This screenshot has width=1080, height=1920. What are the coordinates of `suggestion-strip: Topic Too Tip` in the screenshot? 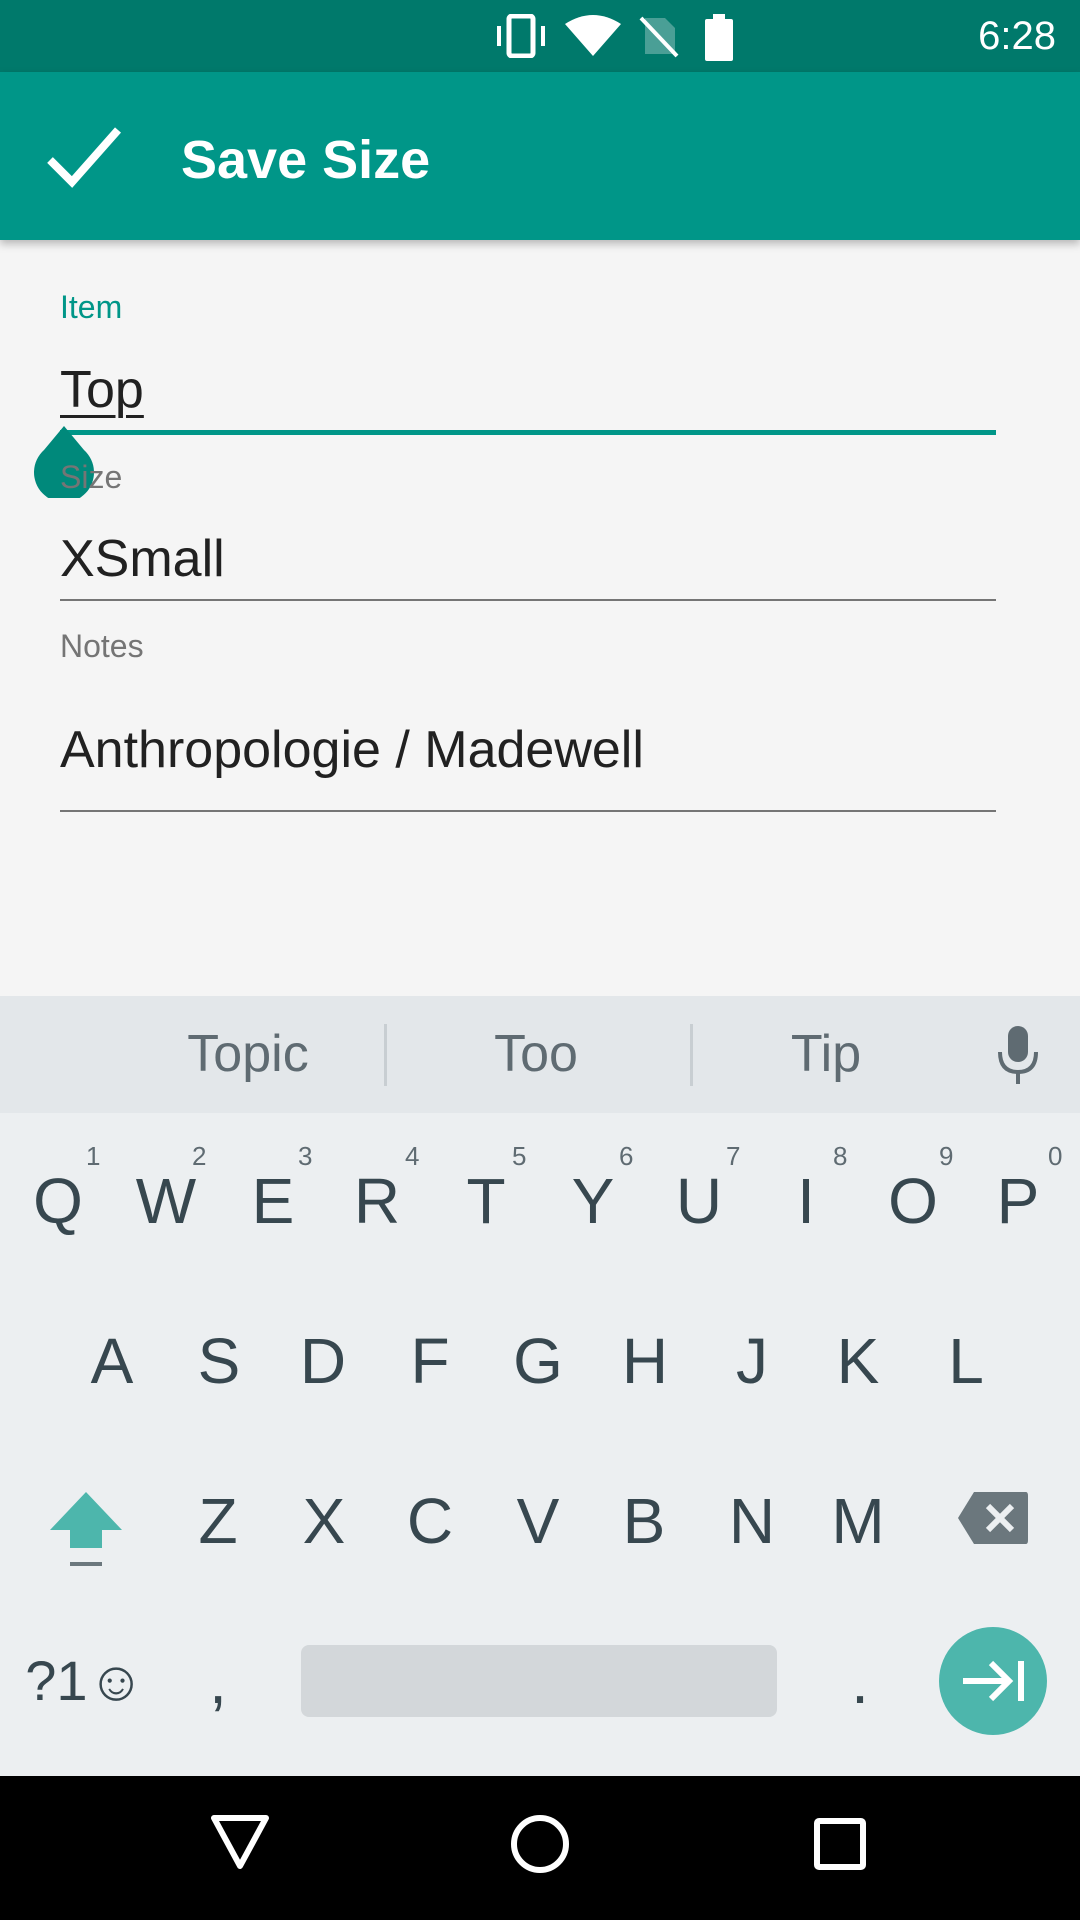 It's located at (540, 1055).